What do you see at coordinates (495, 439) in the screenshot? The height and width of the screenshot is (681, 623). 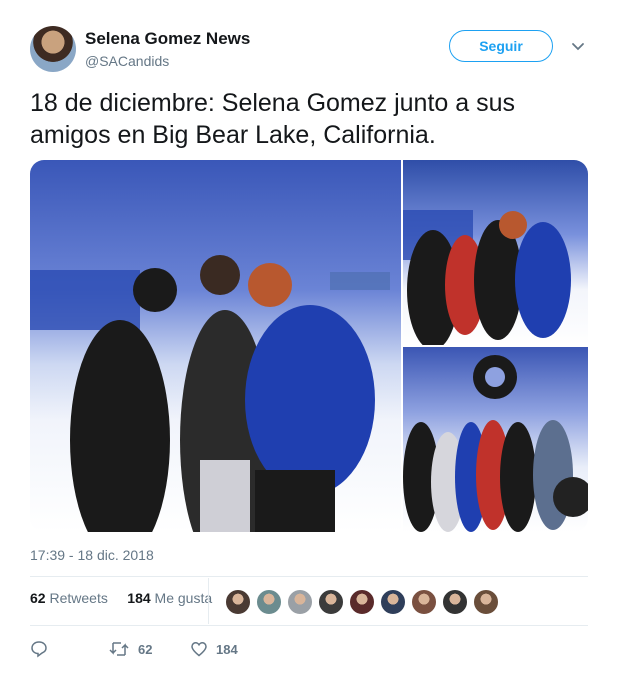 I see `photo-bottom-right` at bounding box center [495, 439].